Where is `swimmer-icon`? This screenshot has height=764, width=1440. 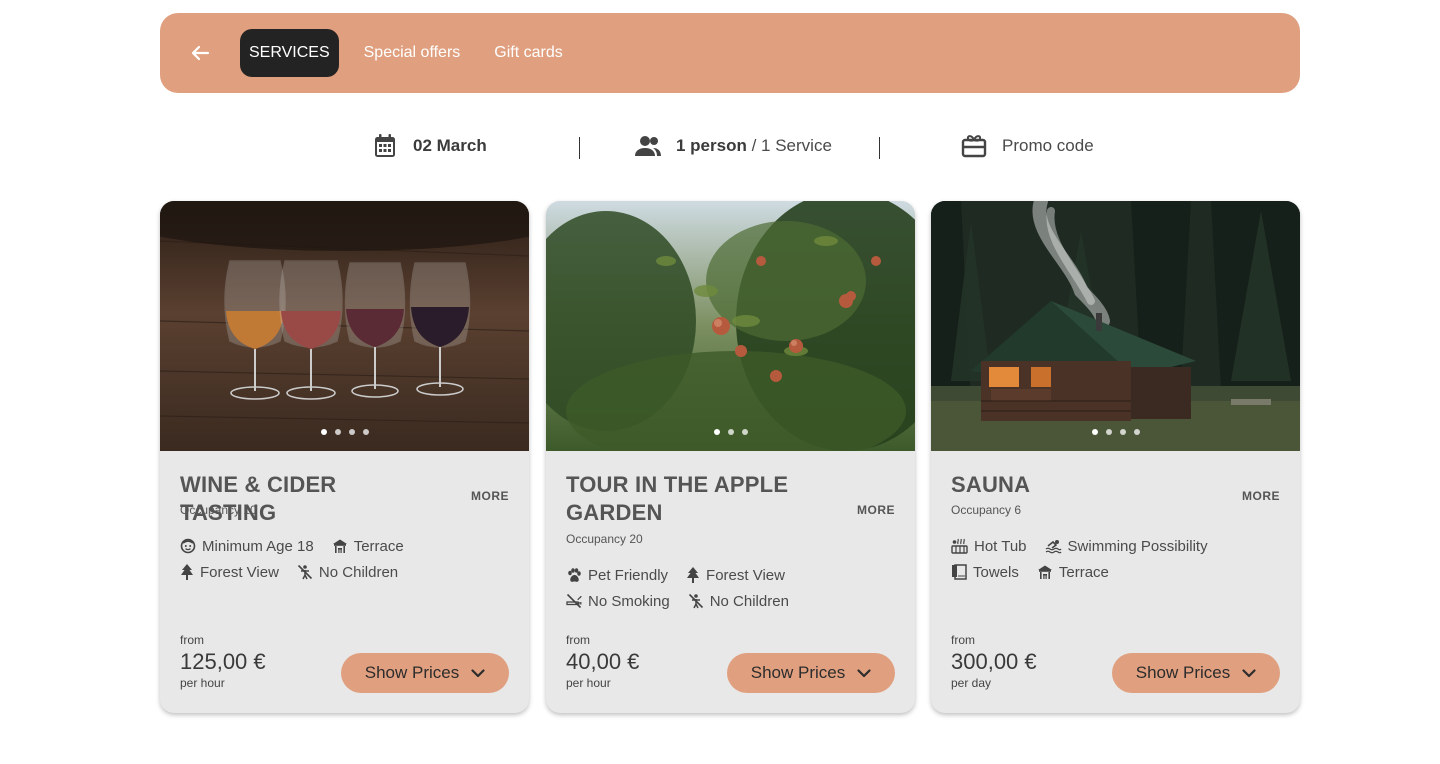 swimmer-icon is located at coordinates (1053, 547).